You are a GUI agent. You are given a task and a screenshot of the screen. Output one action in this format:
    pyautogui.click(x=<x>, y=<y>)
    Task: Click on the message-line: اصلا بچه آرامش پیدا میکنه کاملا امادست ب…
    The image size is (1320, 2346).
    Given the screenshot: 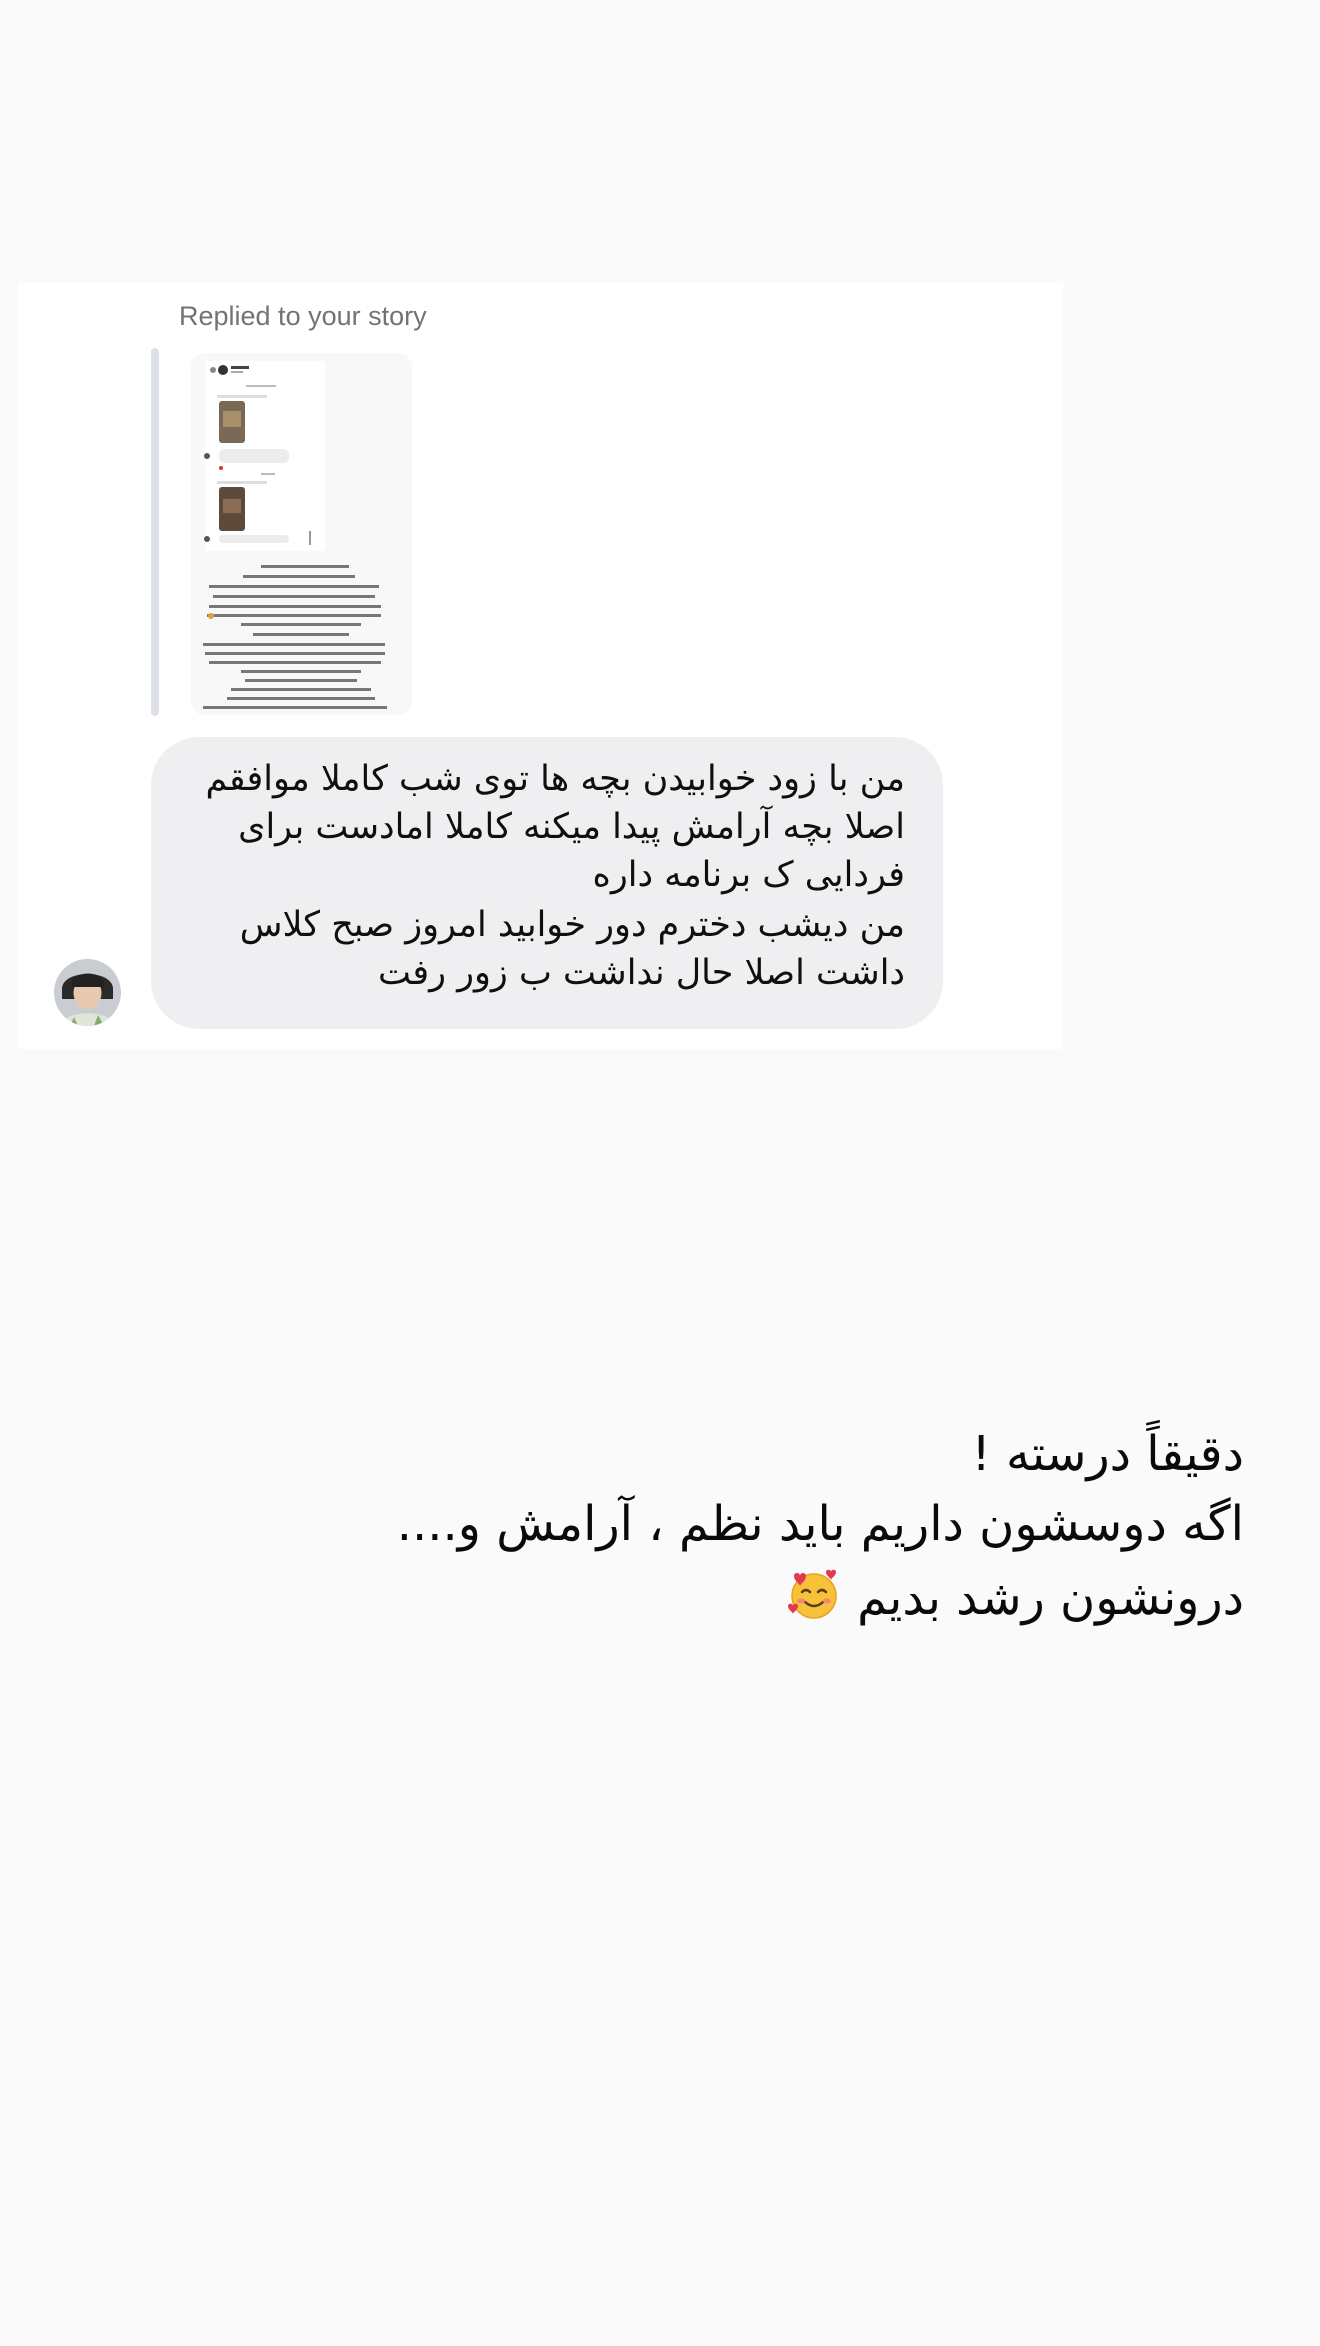 What is the action you would take?
    pyautogui.click(x=571, y=827)
    